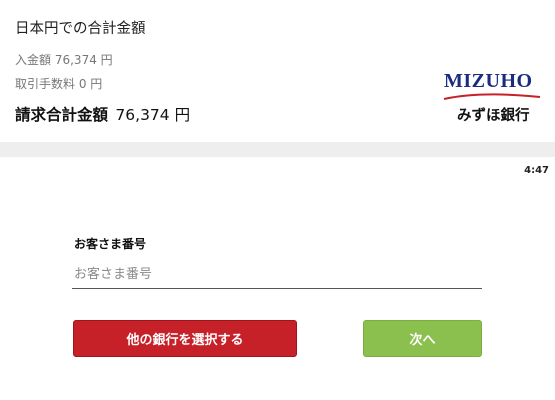 The width and height of the screenshot is (555, 400). Describe the element at coordinates (277, 149) in the screenshot. I see `section-divider` at that location.